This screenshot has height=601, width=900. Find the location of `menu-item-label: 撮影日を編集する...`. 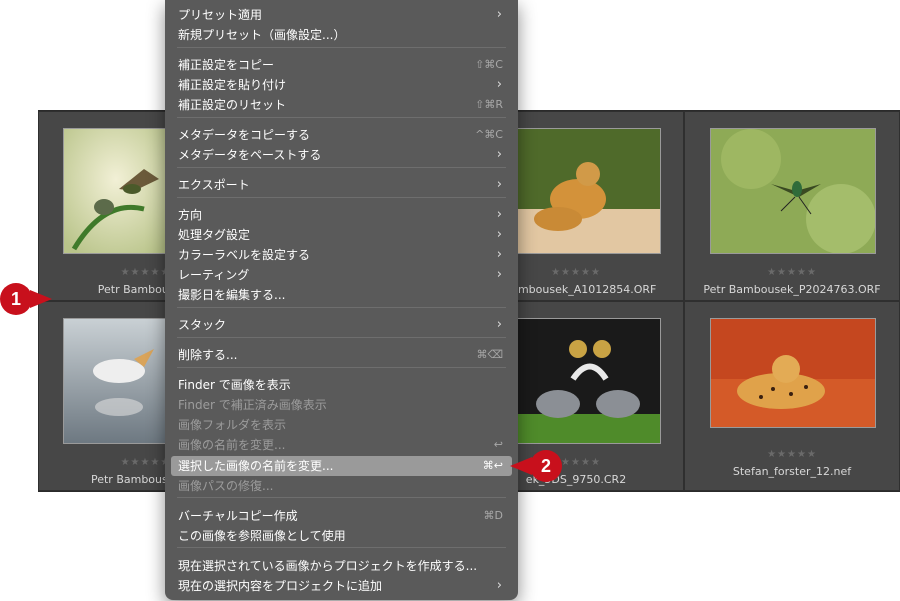

menu-item-label: 撮影日を編集する... is located at coordinates (232, 295).